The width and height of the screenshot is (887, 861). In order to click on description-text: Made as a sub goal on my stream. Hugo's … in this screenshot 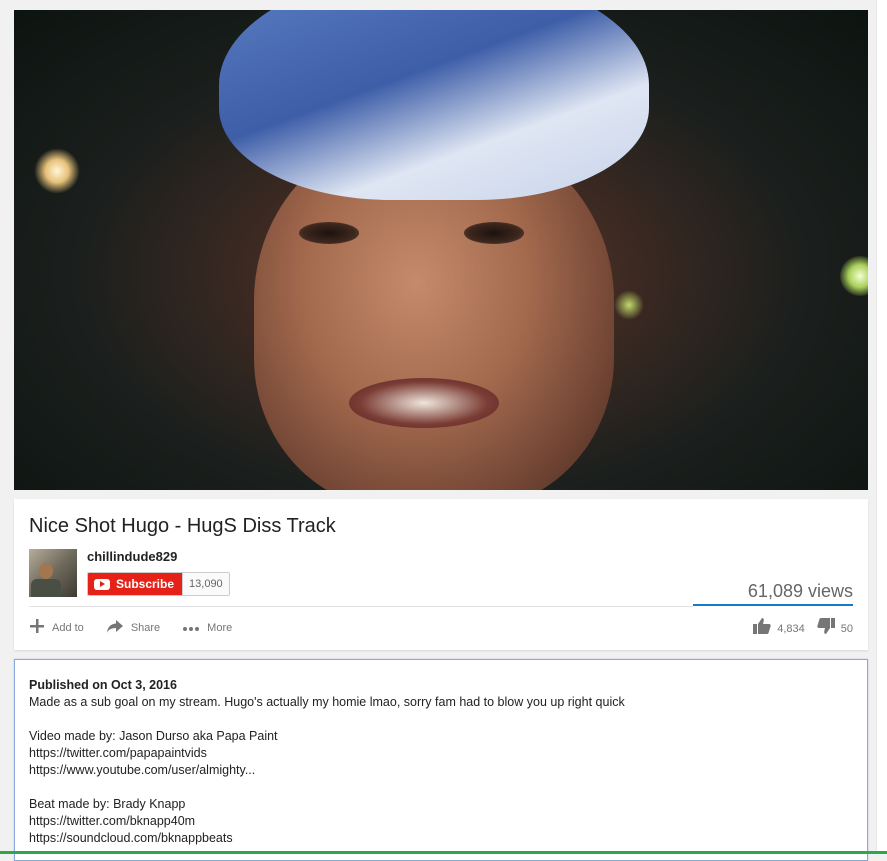, I will do `click(327, 702)`.